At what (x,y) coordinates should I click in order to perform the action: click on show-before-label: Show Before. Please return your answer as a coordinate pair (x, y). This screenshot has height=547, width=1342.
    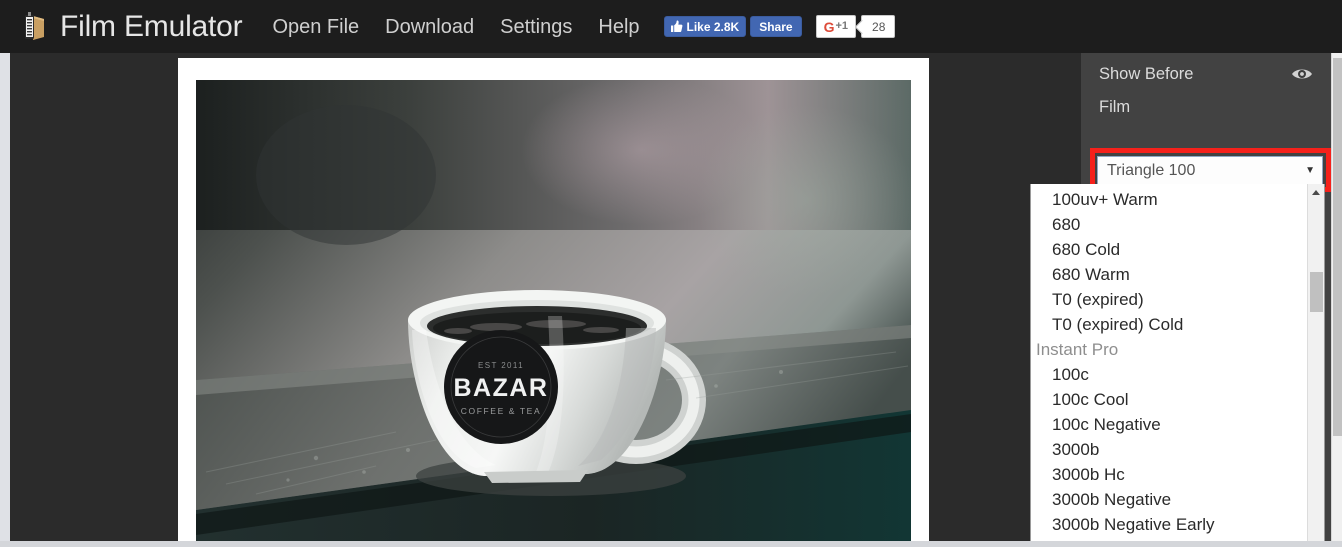
    Looking at the image, I should click on (1146, 73).